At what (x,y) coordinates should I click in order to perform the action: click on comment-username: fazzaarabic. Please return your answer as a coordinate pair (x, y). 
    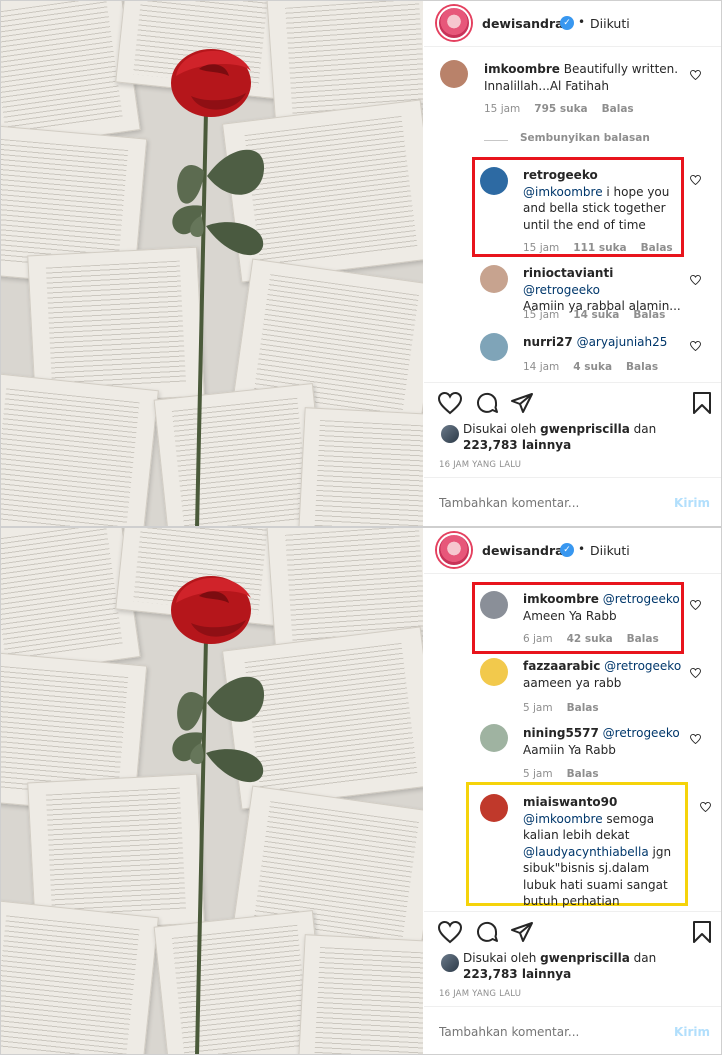
    Looking at the image, I should click on (561, 666).